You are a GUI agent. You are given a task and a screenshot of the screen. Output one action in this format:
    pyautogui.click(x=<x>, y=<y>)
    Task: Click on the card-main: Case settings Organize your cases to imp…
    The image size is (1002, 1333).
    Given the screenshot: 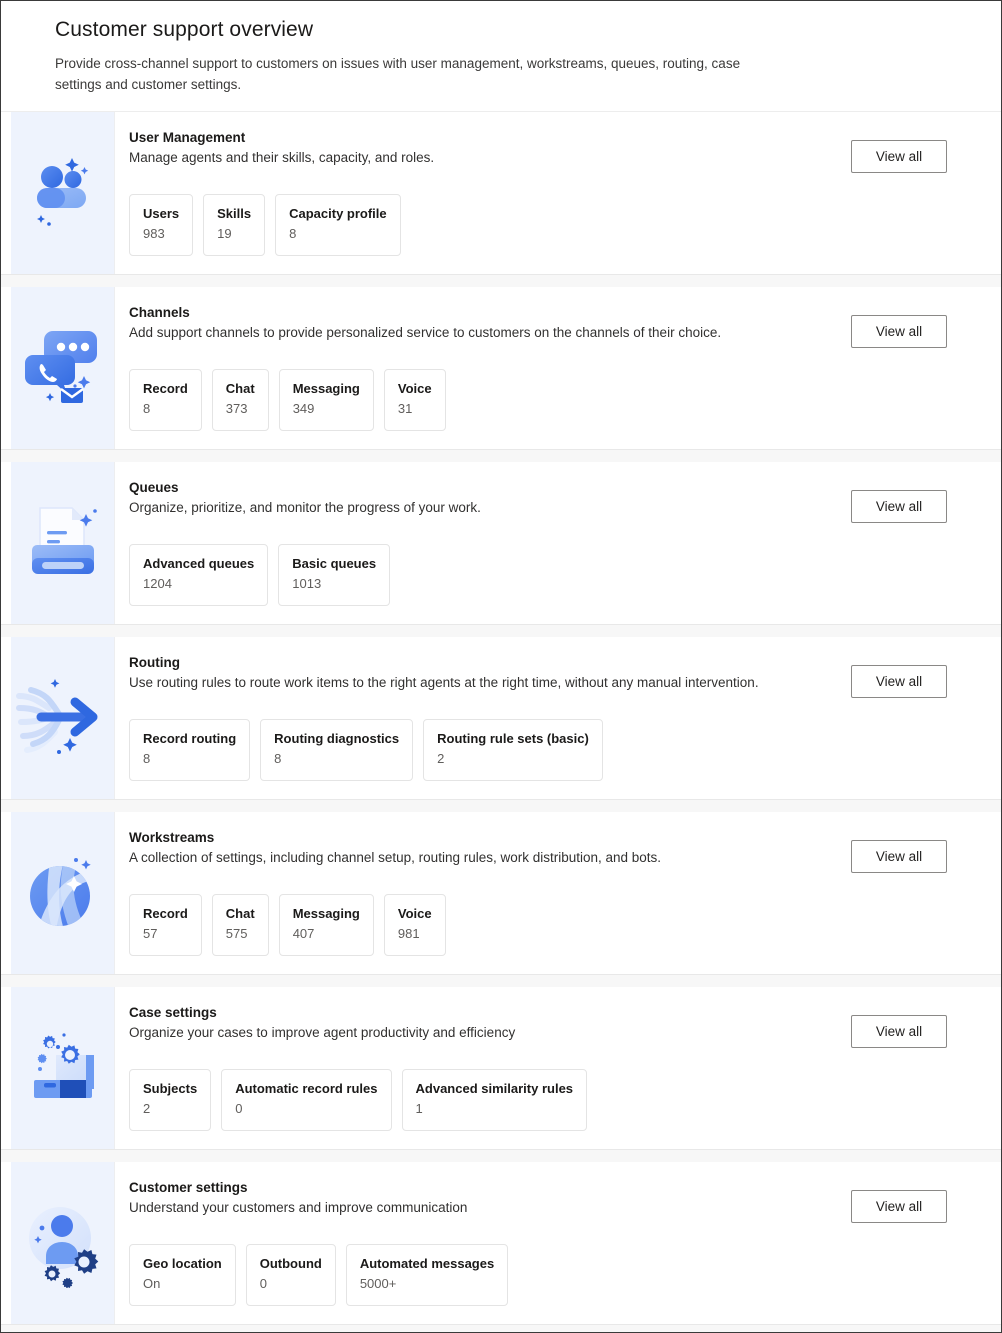 What is the action you would take?
    pyautogui.click(x=483, y=1067)
    